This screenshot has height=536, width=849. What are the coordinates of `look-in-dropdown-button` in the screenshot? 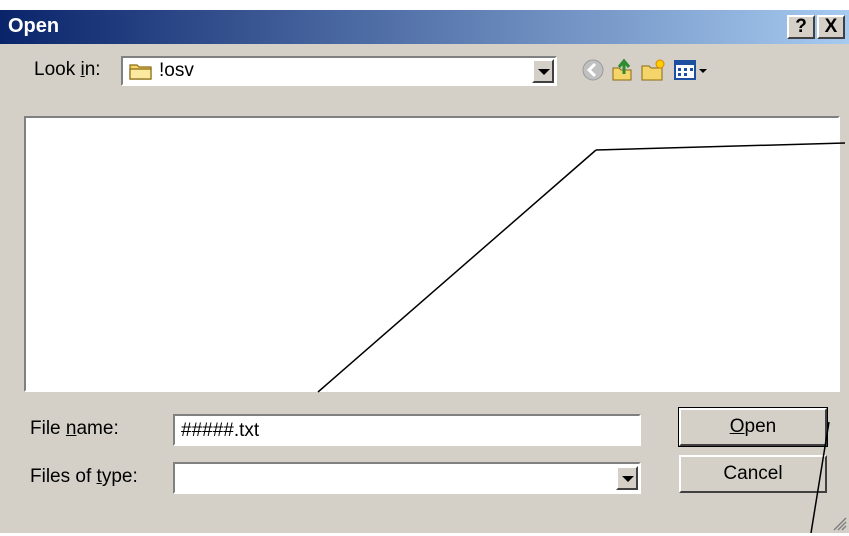 It's located at (543, 71).